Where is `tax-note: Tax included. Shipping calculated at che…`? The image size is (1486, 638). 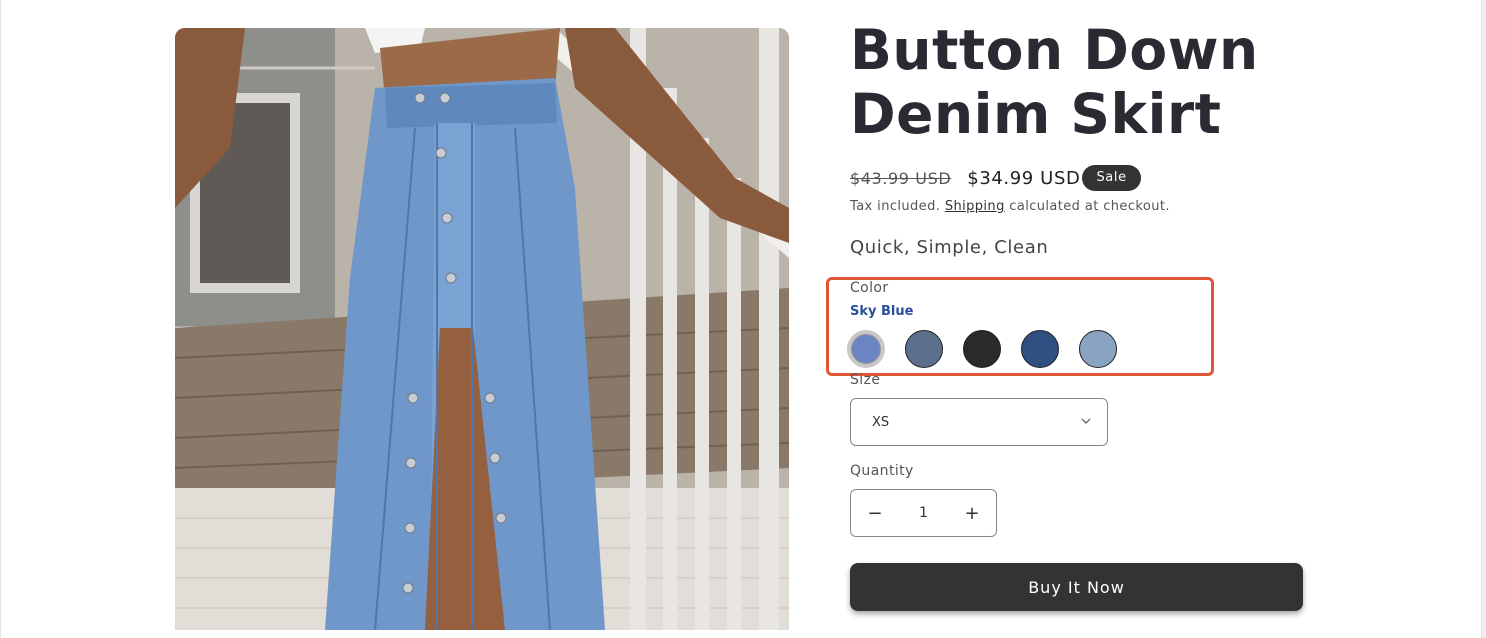 tax-note: Tax included. Shipping calculated at che… is located at coordinates (1010, 206).